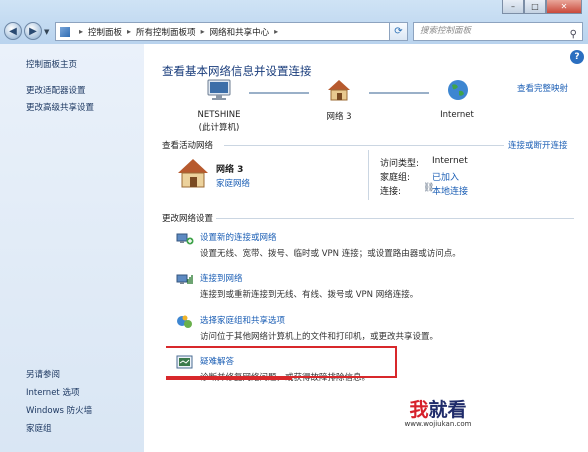  What do you see at coordinates (542, 88) in the screenshot?
I see `view-full-map-link: 查看完整映射` at bounding box center [542, 88].